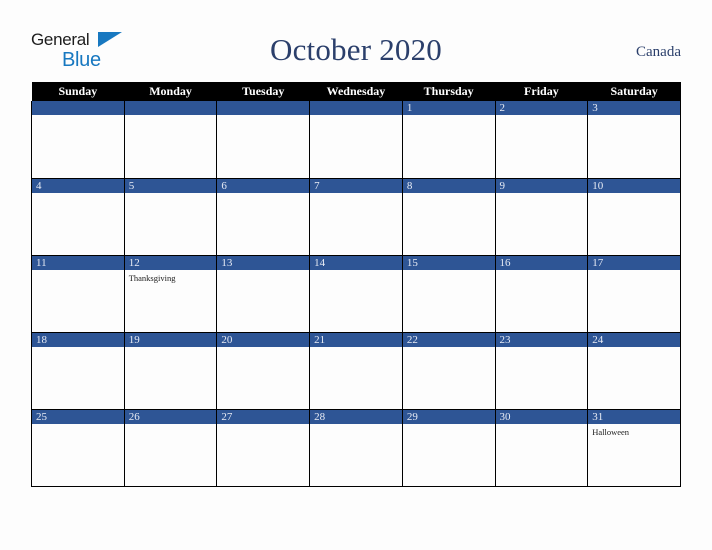  Describe the element at coordinates (170, 262) in the screenshot. I see `day-number: 12` at that location.